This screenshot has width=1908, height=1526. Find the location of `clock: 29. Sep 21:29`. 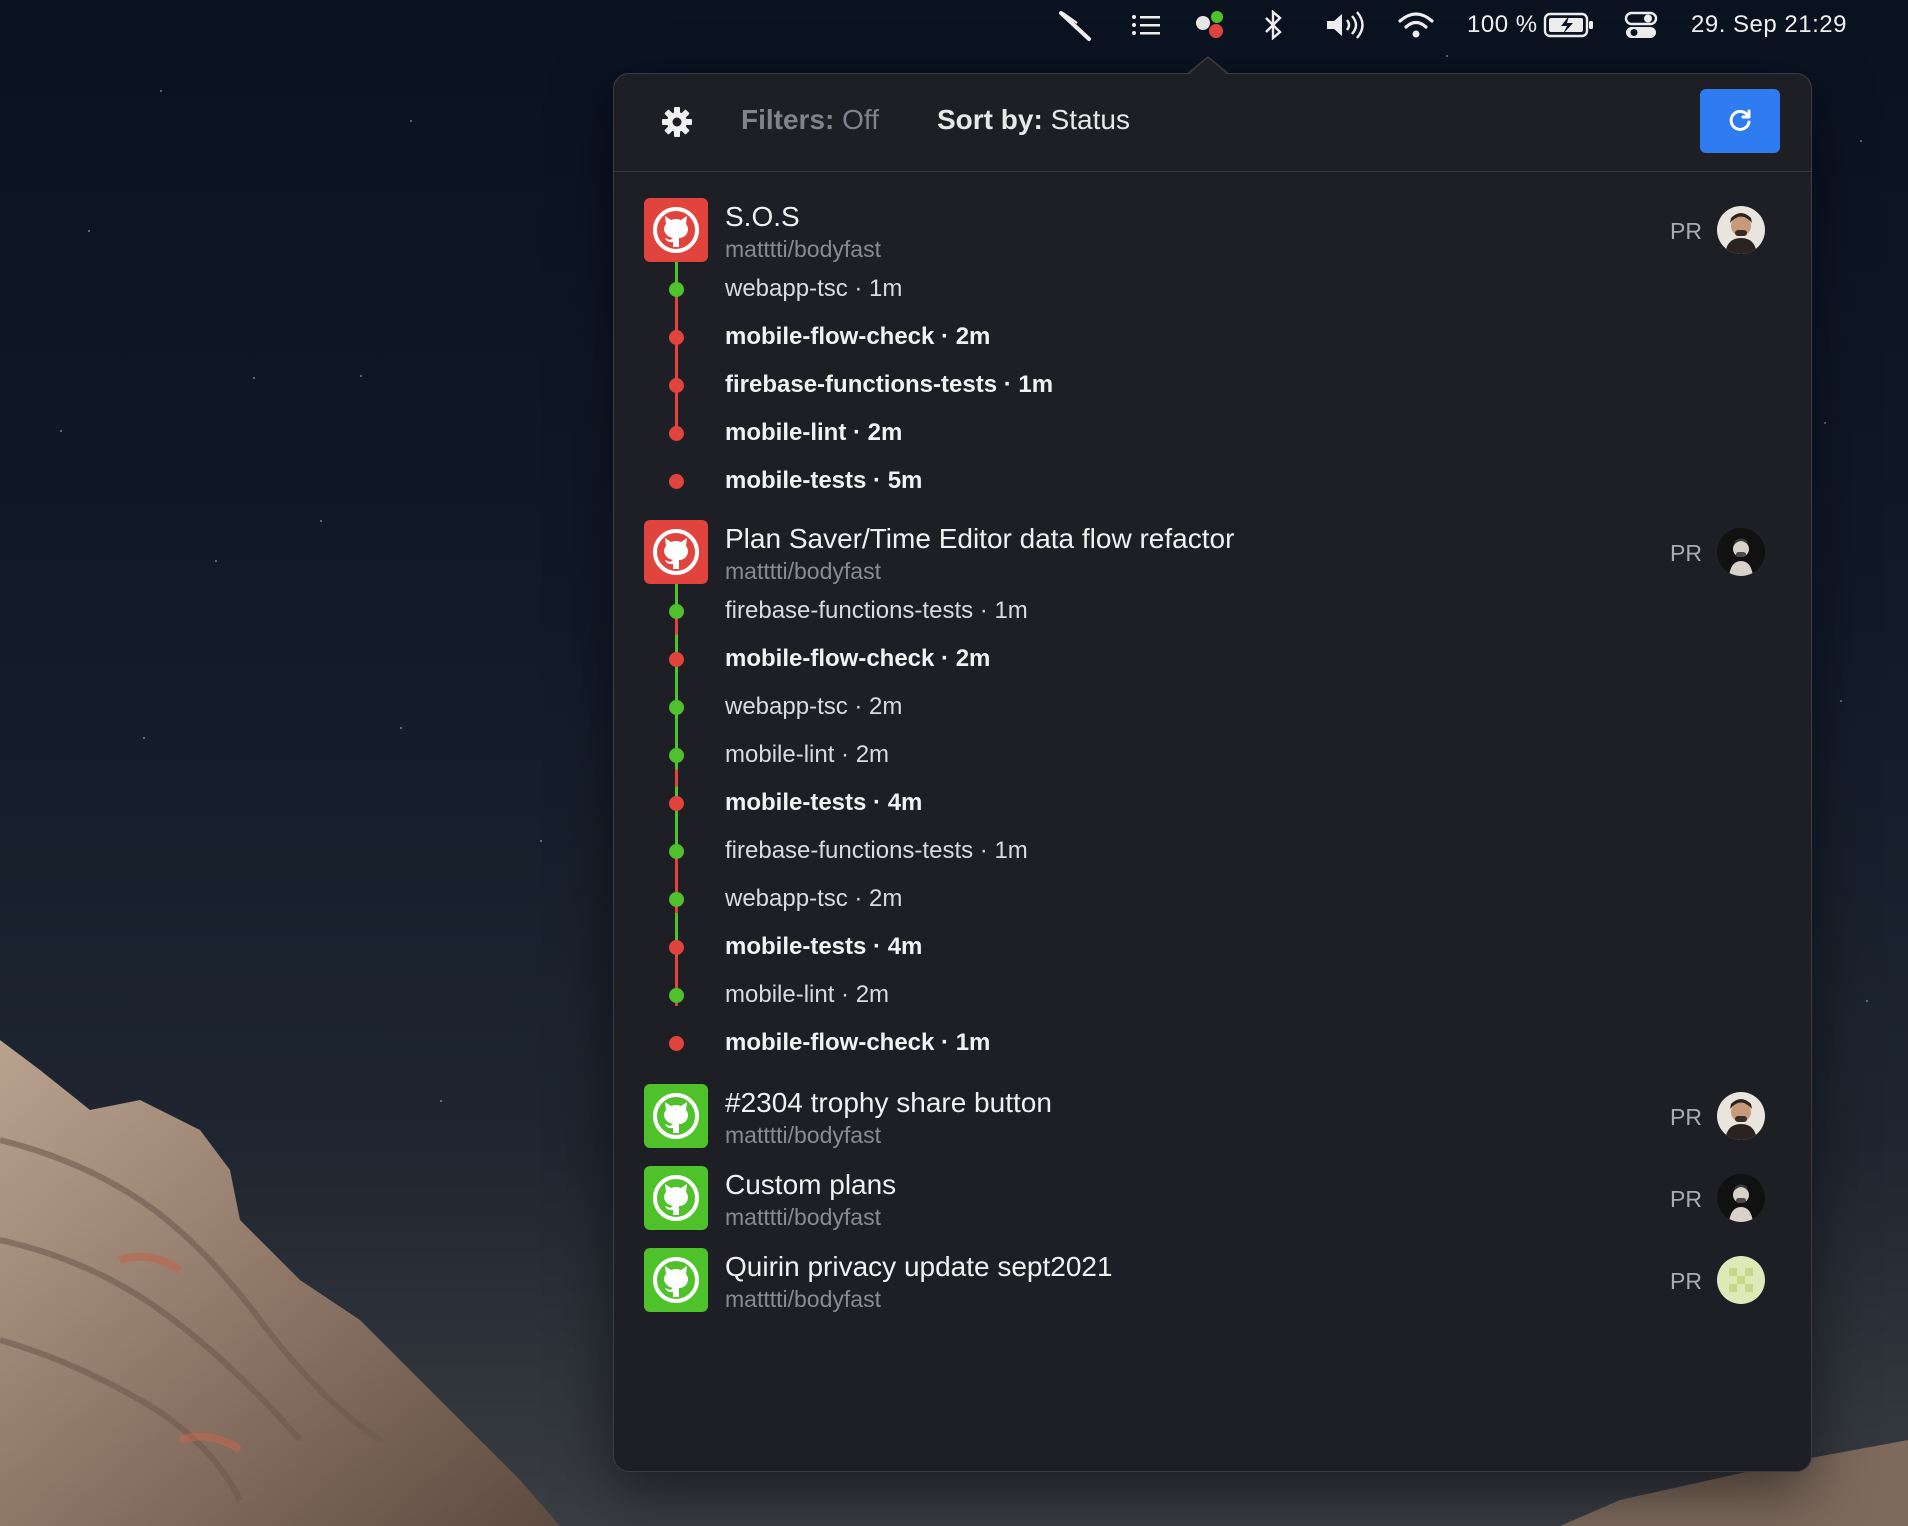

clock: 29. Sep 21:29 is located at coordinates (1769, 25).